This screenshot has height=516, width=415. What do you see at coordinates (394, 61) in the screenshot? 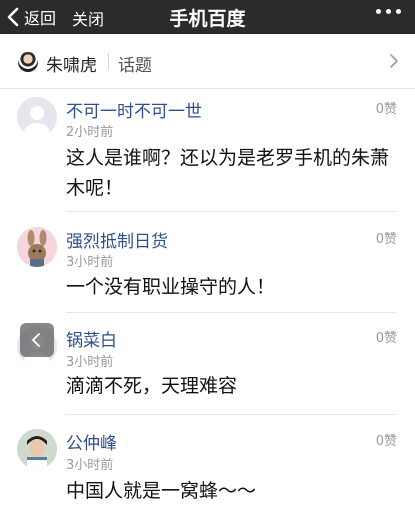
I see `chevron-right-icon` at bounding box center [394, 61].